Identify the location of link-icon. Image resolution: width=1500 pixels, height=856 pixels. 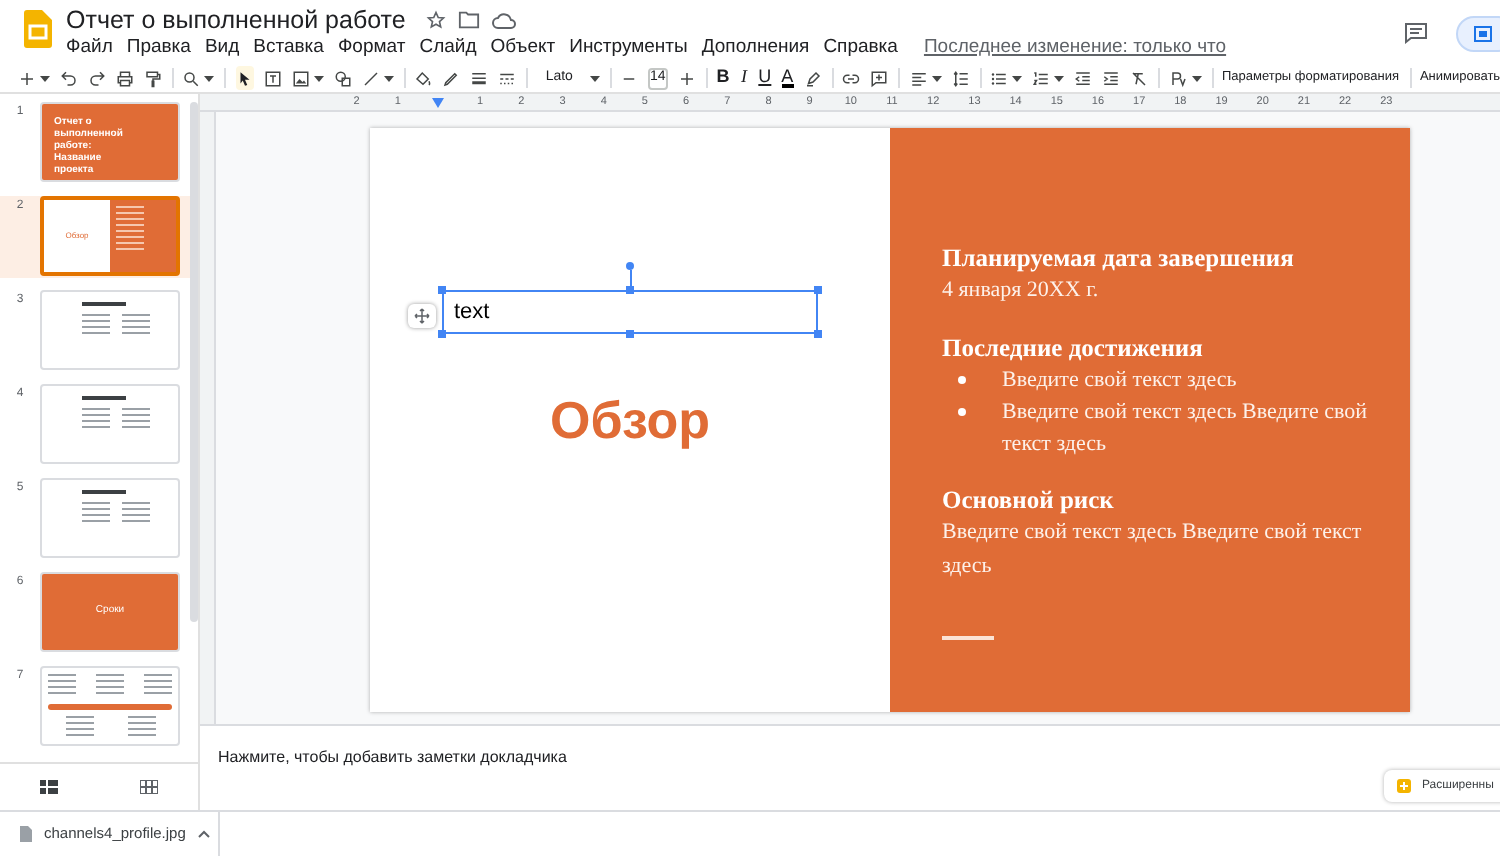
(851, 78).